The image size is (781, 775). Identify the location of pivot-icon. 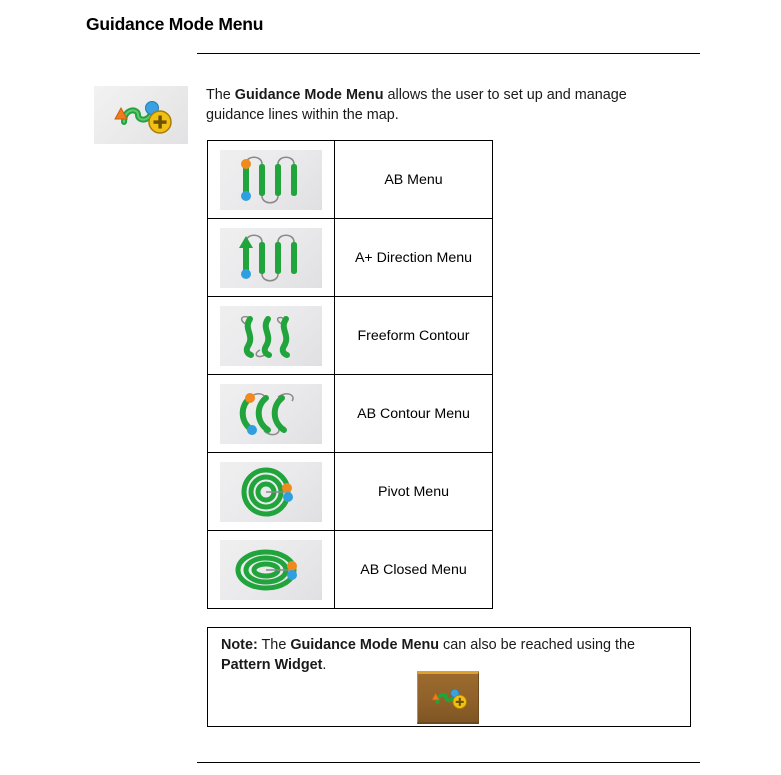
(271, 491).